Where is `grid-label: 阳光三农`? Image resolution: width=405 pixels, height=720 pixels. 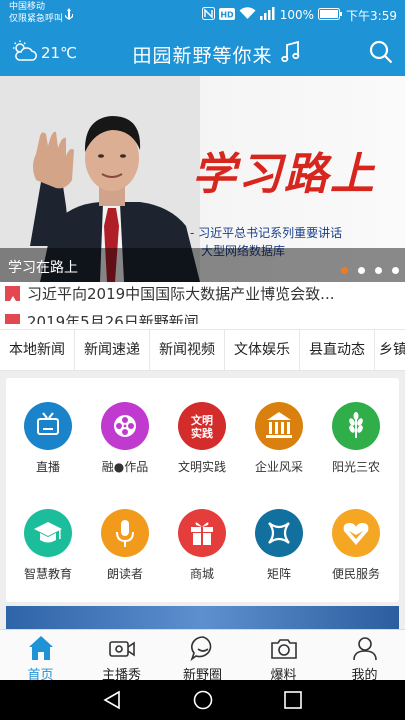
grid-label: 阳光三农 is located at coordinates (355, 467).